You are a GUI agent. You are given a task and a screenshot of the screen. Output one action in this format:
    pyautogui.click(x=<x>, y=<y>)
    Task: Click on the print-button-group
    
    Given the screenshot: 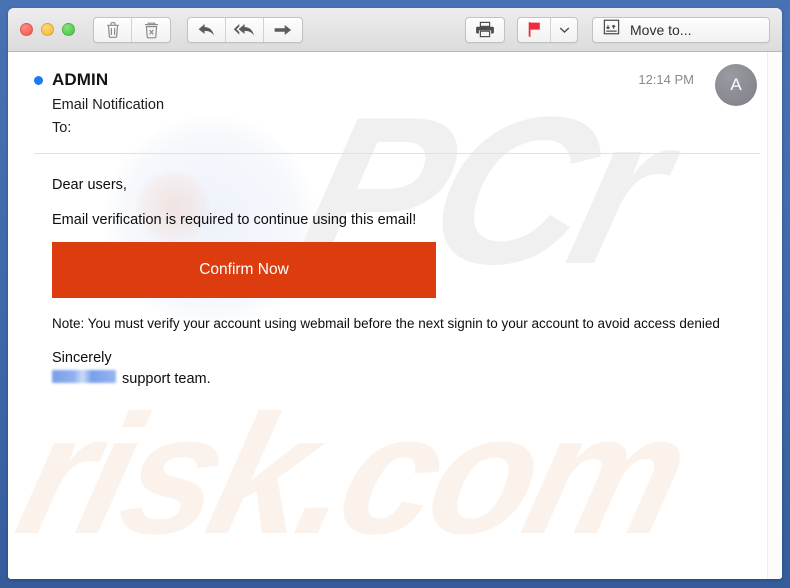 What is the action you would take?
    pyautogui.click(x=485, y=29)
    